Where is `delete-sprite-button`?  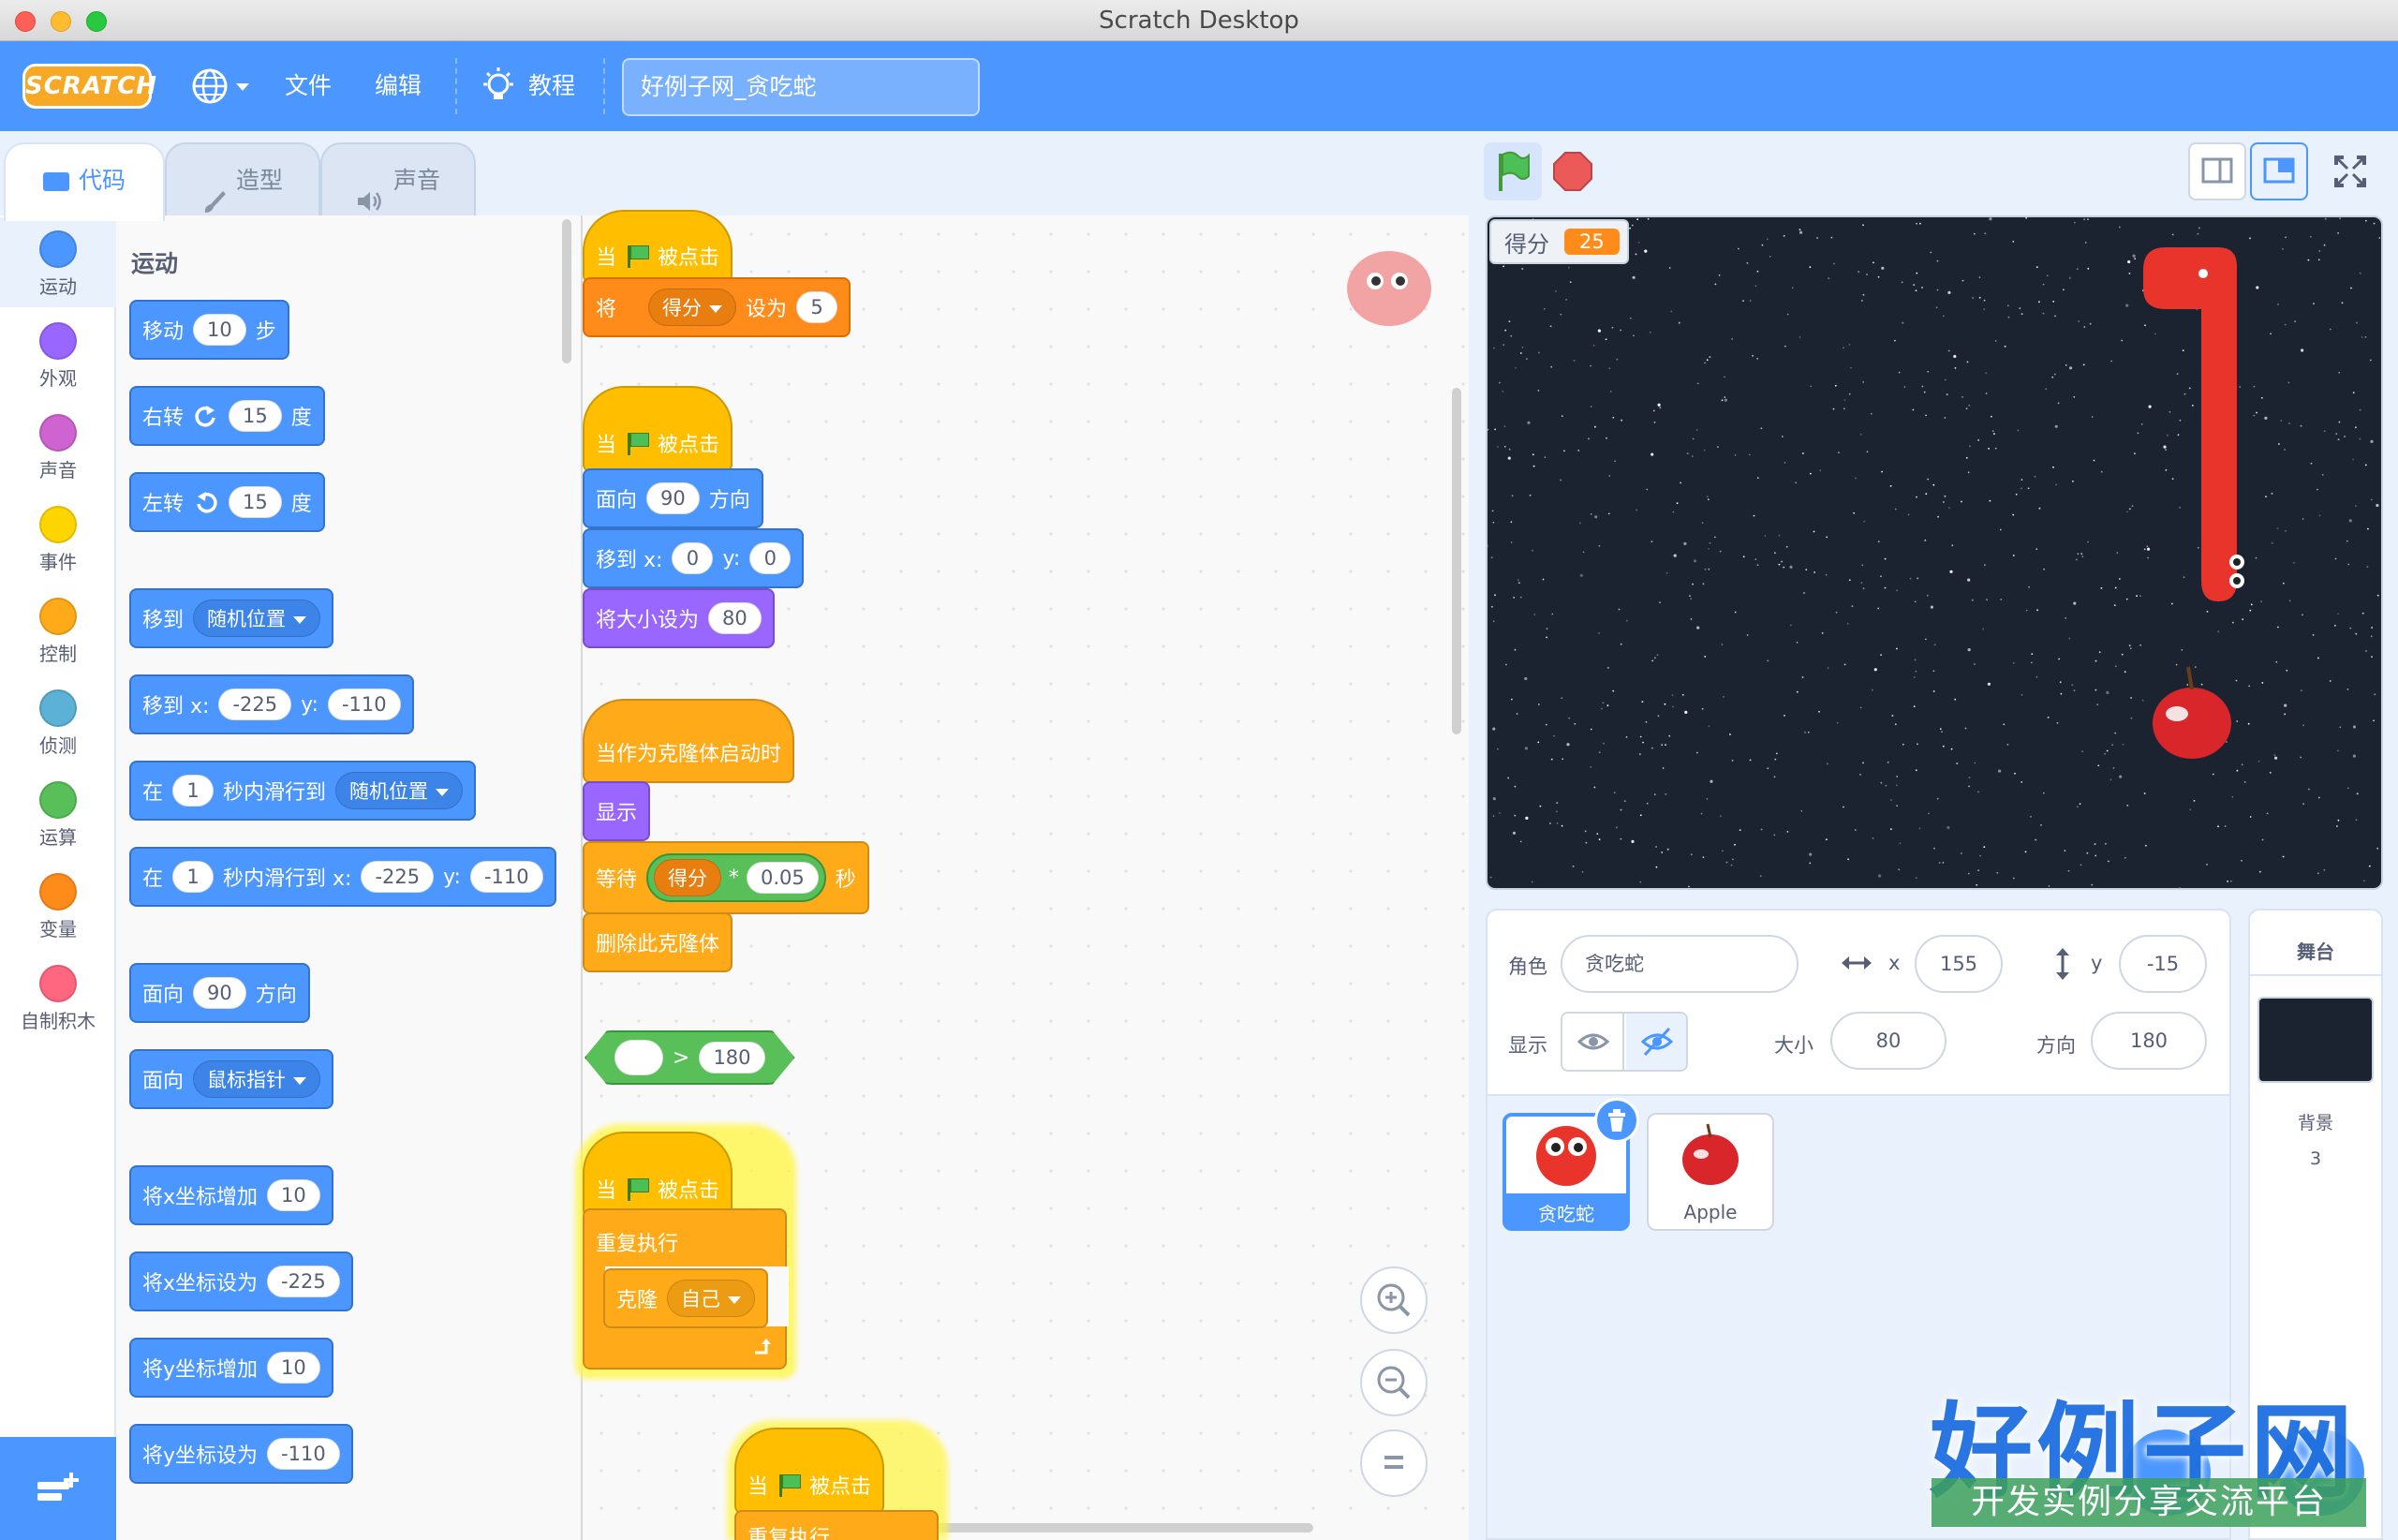
delete-sprite-button is located at coordinates (1616, 1120).